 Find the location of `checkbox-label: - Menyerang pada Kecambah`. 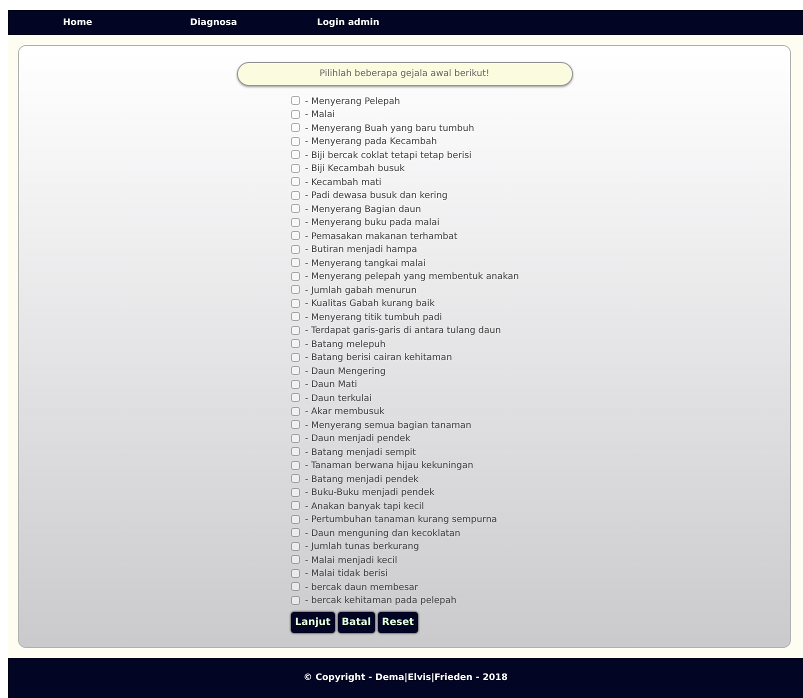

checkbox-label: - Menyerang pada Kecambah is located at coordinates (371, 142).